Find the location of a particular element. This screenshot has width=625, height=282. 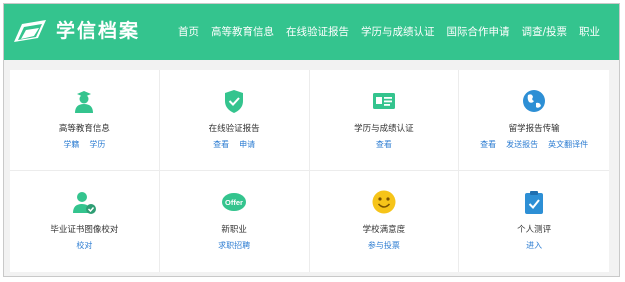

card-title: 留学报告传输 is located at coordinates (534, 129).